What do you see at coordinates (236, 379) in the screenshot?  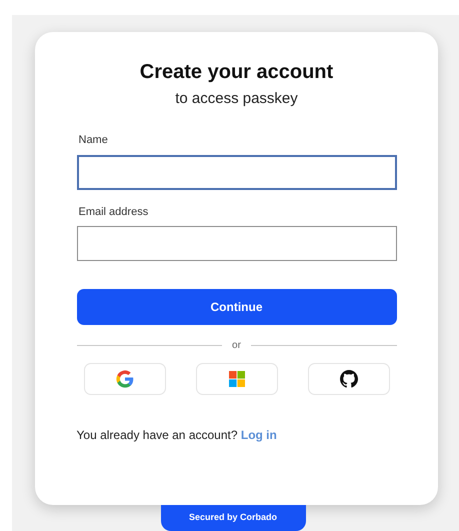 I see `four-squares-icon` at bounding box center [236, 379].